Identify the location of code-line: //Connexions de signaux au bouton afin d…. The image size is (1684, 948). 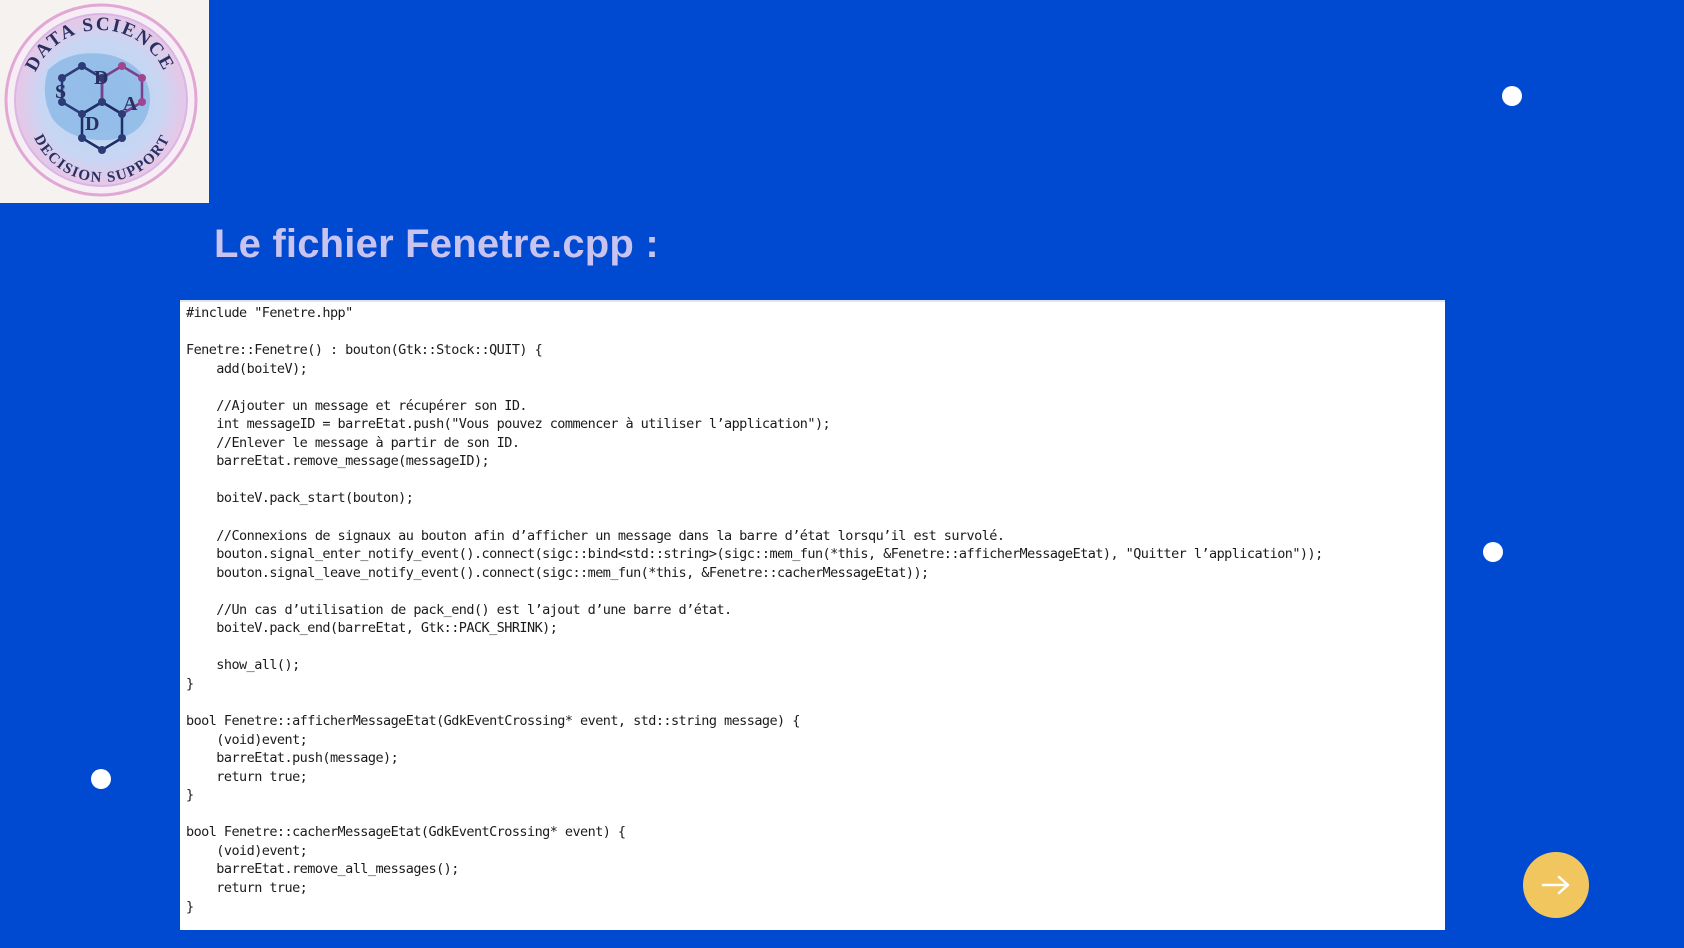
(595, 535).